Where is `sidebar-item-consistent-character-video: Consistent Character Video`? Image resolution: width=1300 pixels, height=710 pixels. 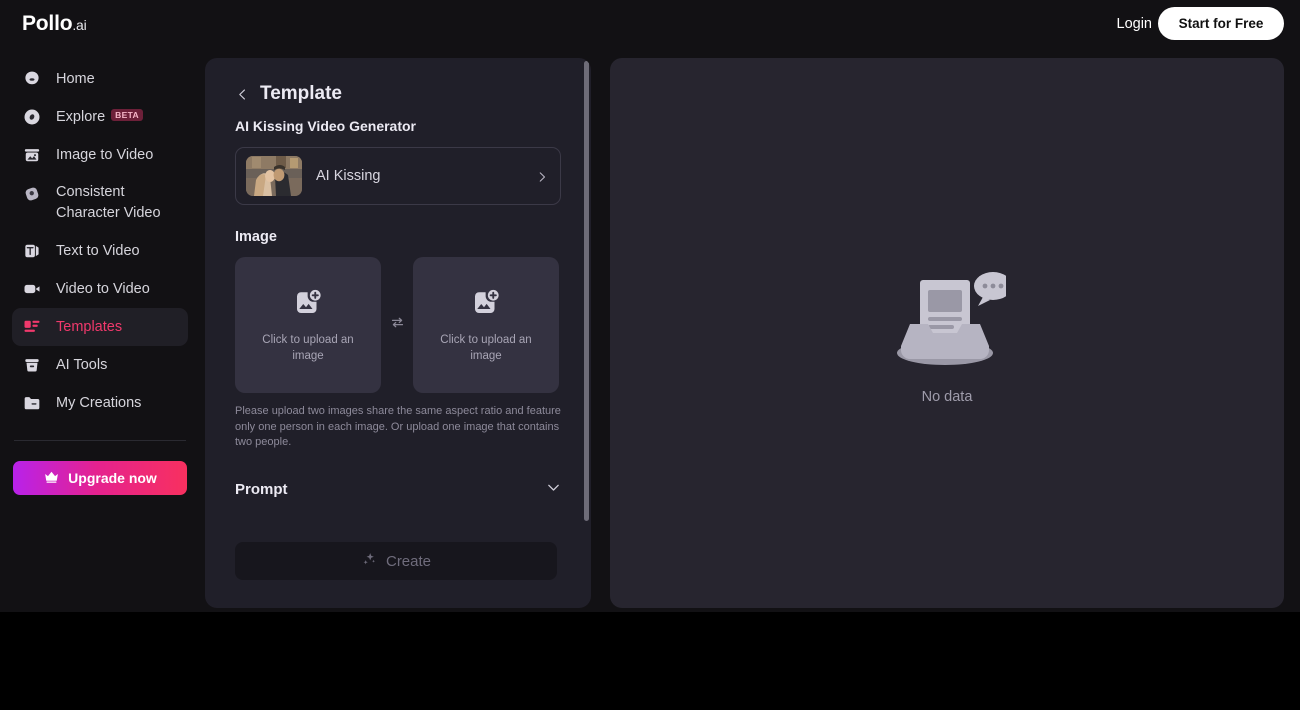
sidebar-item-consistent-character-video: Consistent Character Video is located at coordinates (100, 203).